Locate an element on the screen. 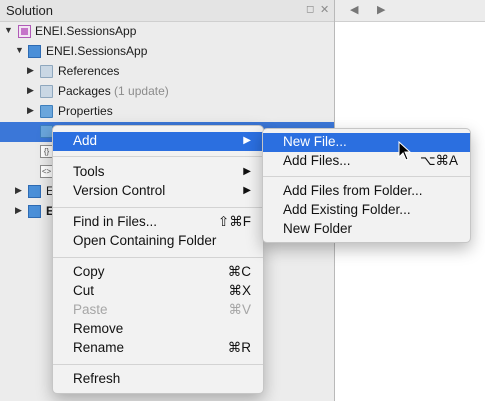 This screenshot has height=401, width=485. nav-back-icon: ◀ is located at coordinates (354, 9).